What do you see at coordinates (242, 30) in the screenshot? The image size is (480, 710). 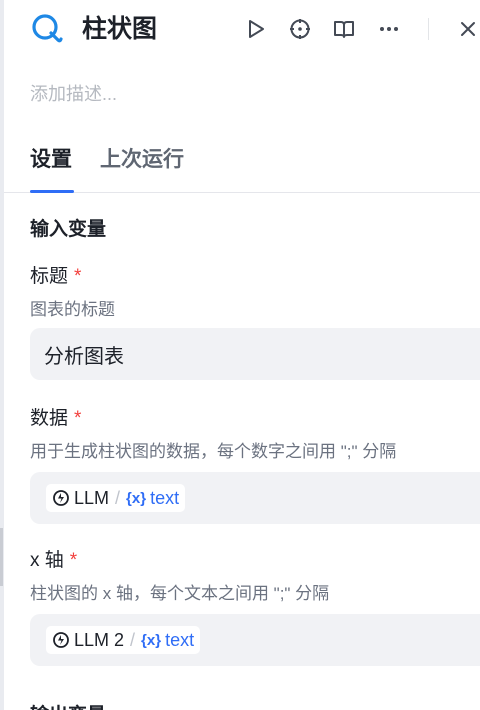 I see `panel-header: 柱状图` at bounding box center [242, 30].